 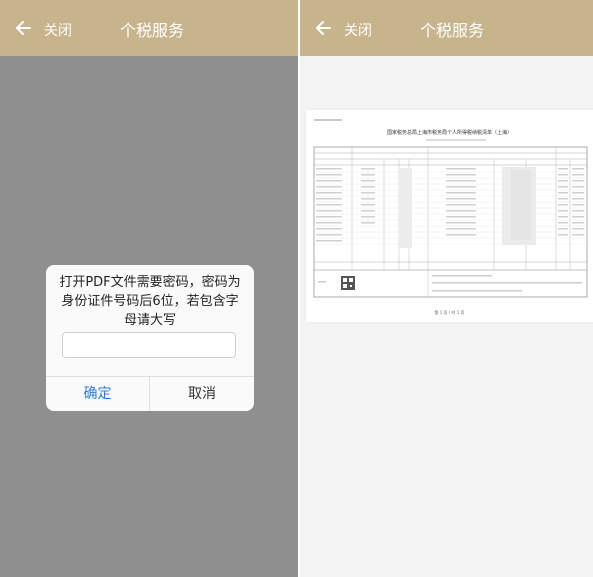 I want to click on cancel-button: 取消, so click(x=202, y=394).